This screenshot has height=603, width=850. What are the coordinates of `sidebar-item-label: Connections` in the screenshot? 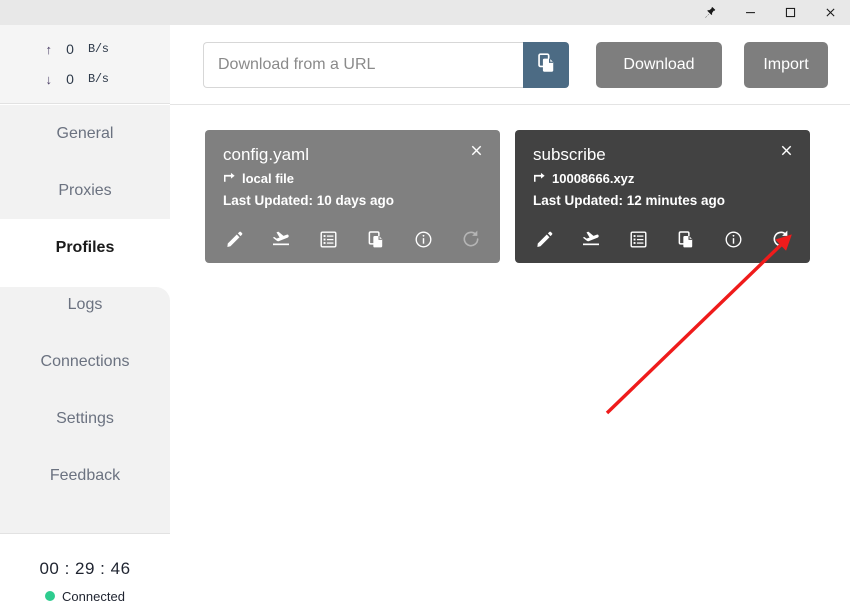 It's located at (85, 361).